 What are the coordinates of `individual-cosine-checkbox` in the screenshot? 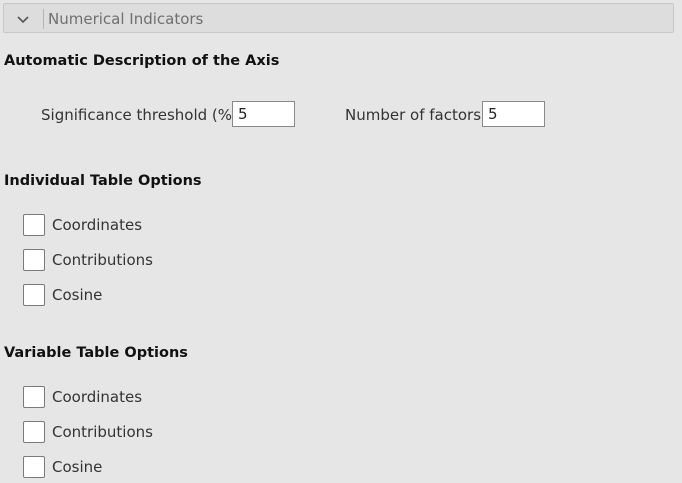 It's located at (34, 295).